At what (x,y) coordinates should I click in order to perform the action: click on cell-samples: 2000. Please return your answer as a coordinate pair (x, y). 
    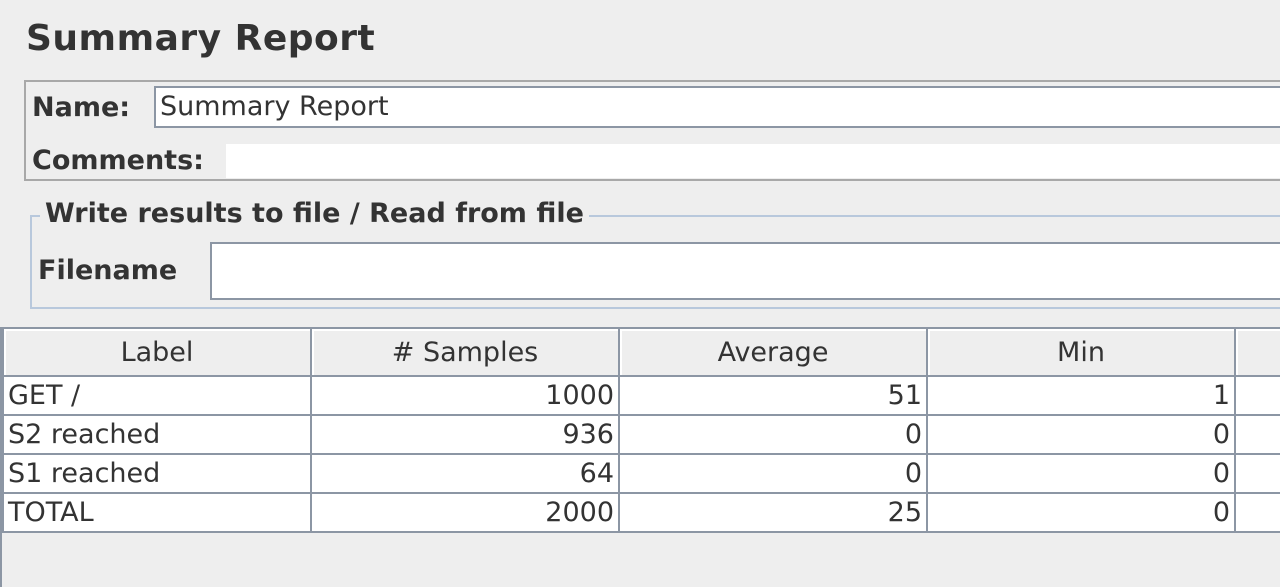
    Looking at the image, I should click on (465, 512).